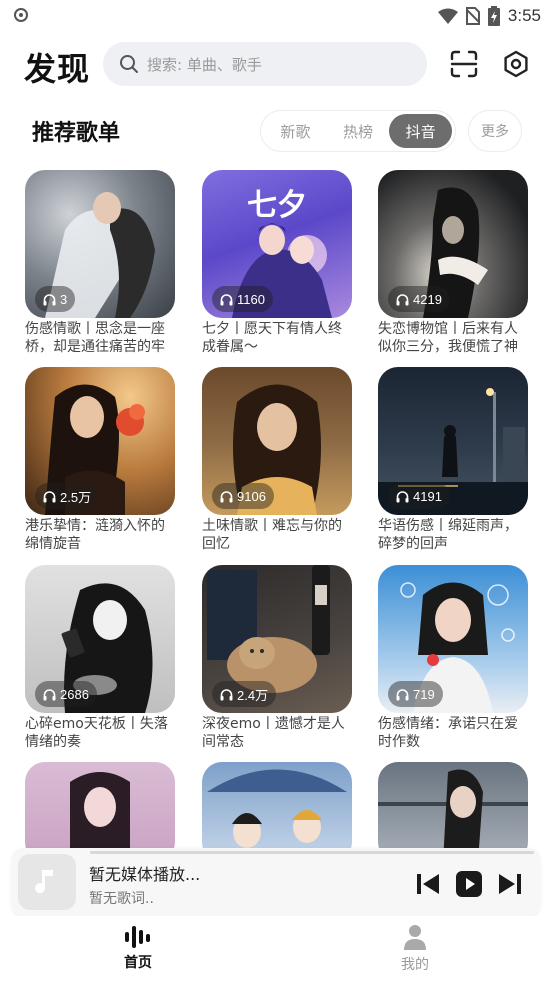 Image resolution: width=553 pixels, height=983 pixels. I want to click on playlist-title: 伤感情歌丨思念是一座桥，却是通往痛苦的牢, so click(95, 338).